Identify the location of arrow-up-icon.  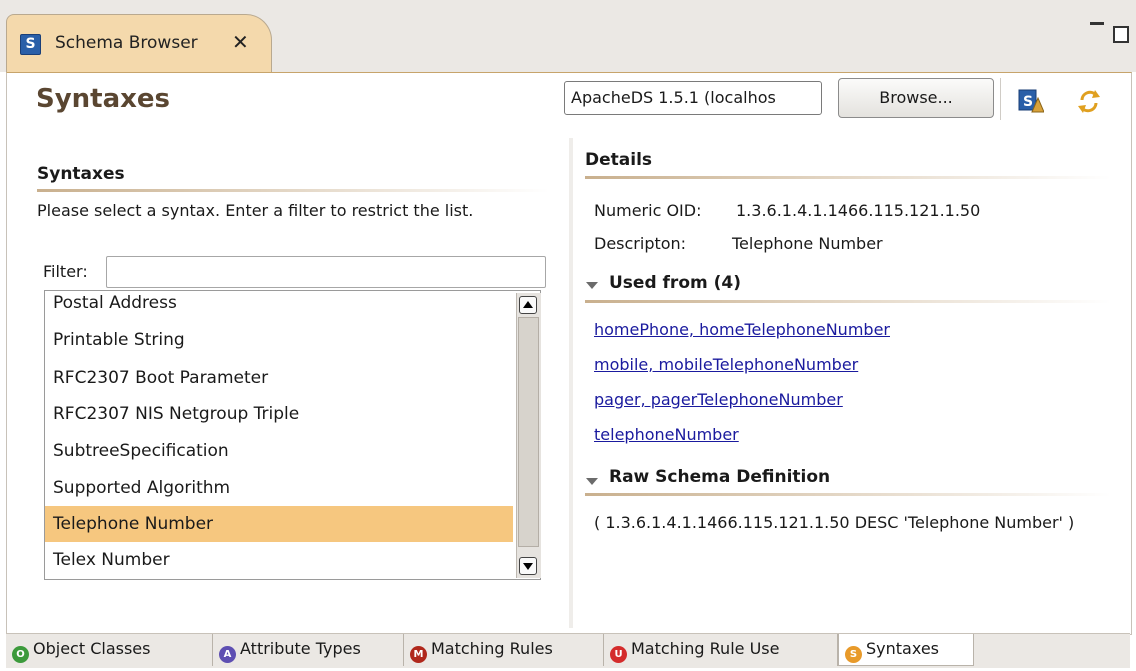
(528, 304).